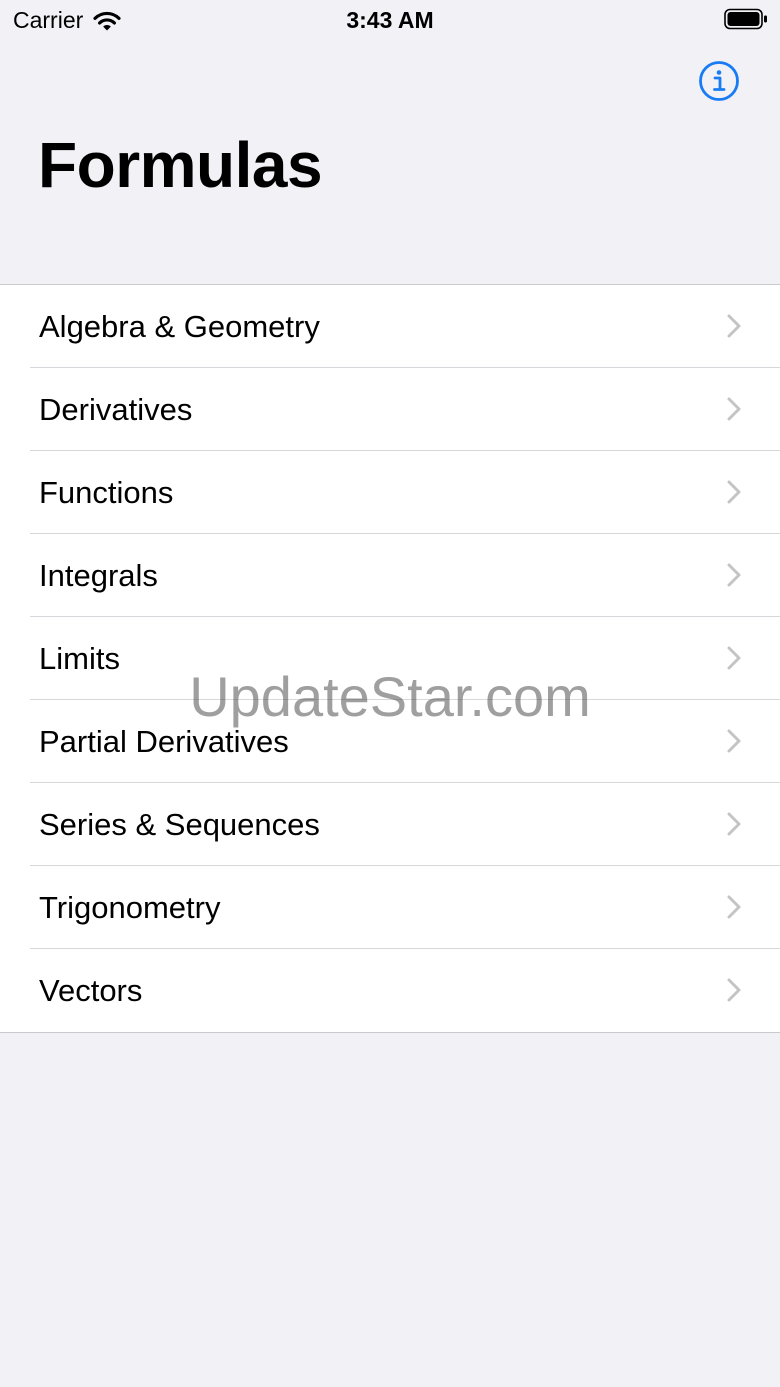 Image resolution: width=780 pixels, height=1387 pixels. Describe the element at coordinates (745, 19) in the screenshot. I see `battery-icon` at that location.